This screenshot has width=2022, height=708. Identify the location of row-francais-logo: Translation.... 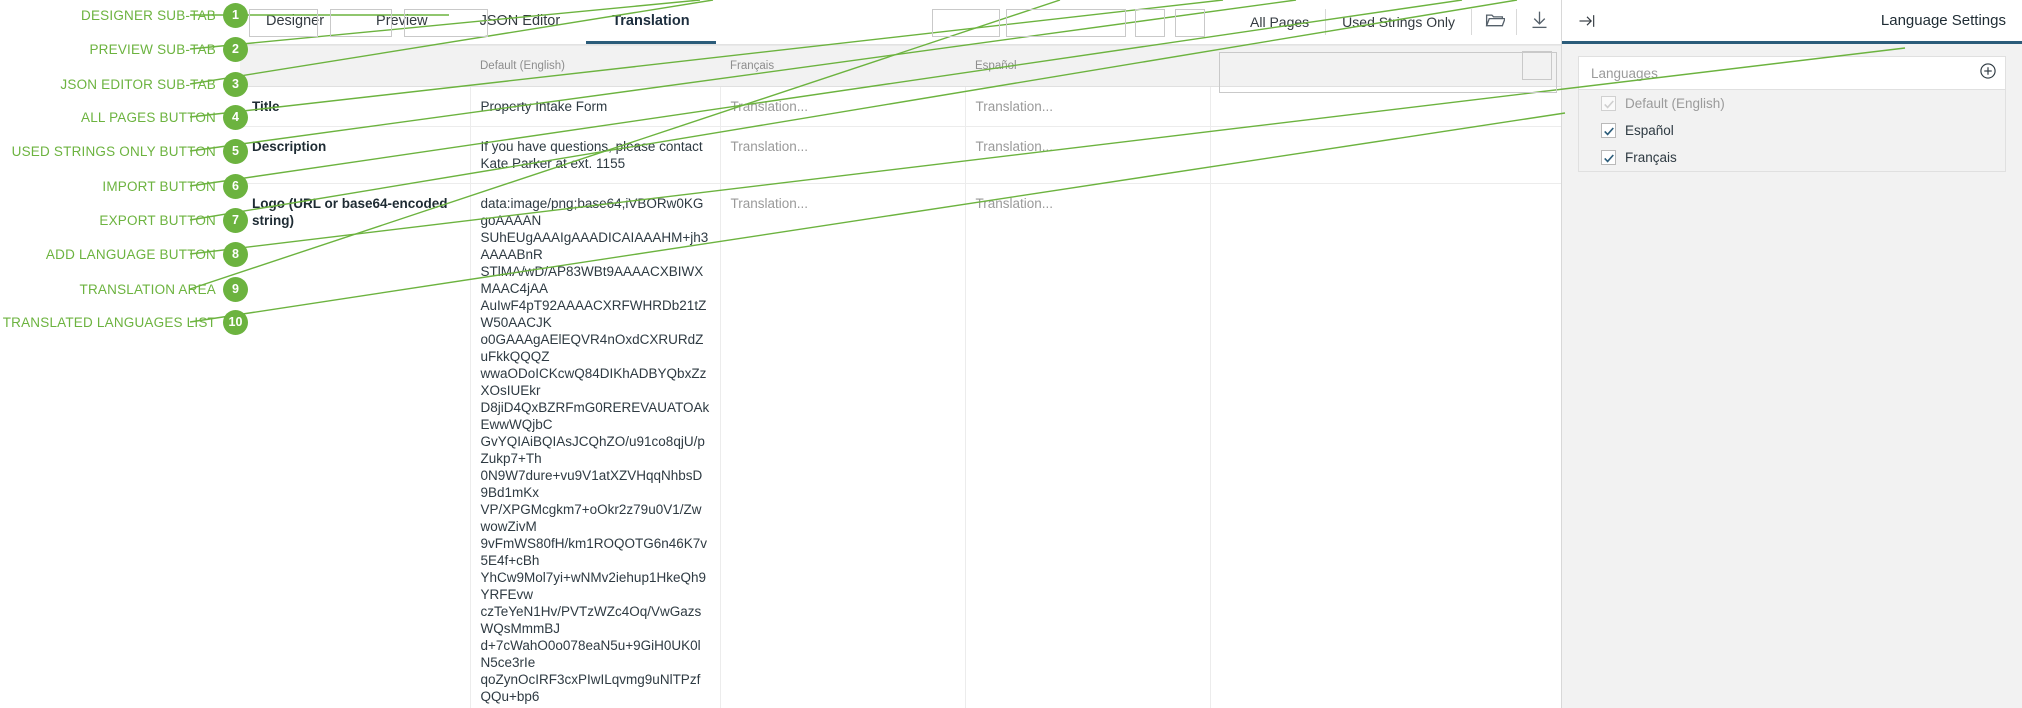
(842, 445).